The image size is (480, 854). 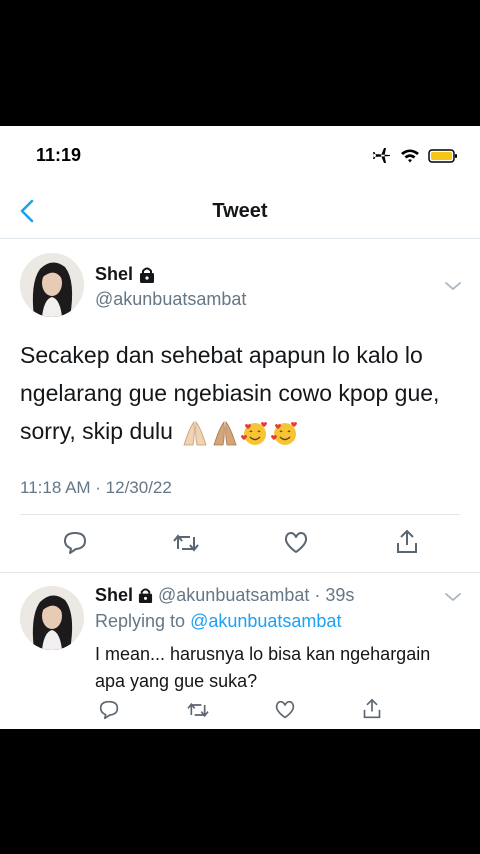 What do you see at coordinates (140, 621) in the screenshot?
I see `replying-prefix: Replying to` at bounding box center [140, 621].